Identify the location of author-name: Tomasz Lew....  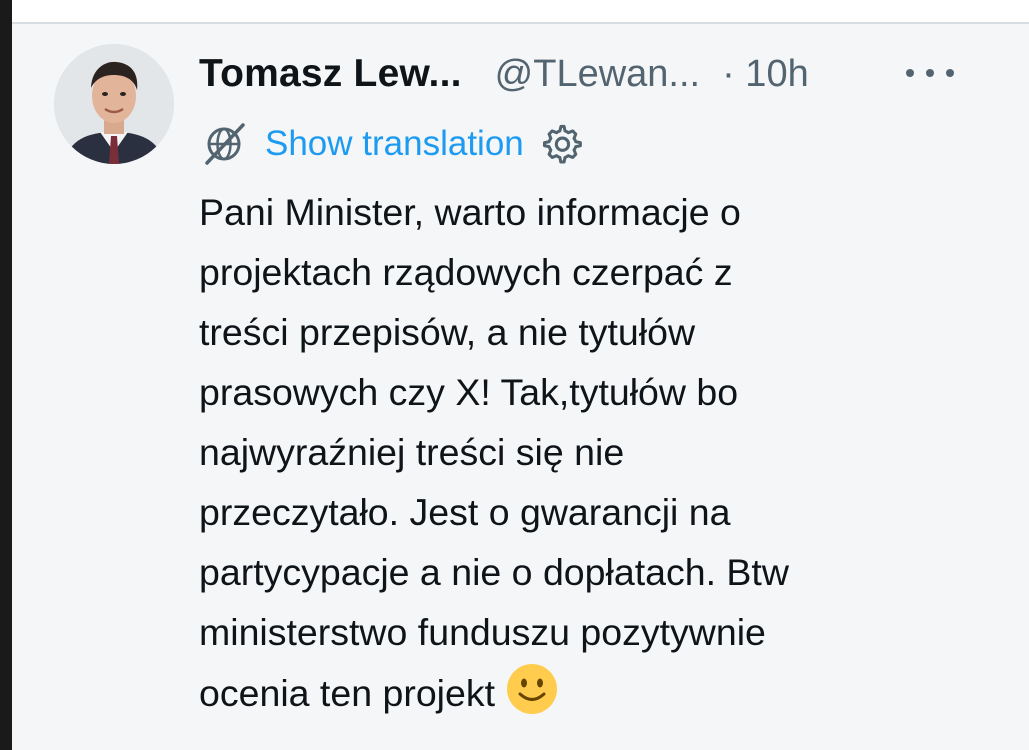
(330, 74).